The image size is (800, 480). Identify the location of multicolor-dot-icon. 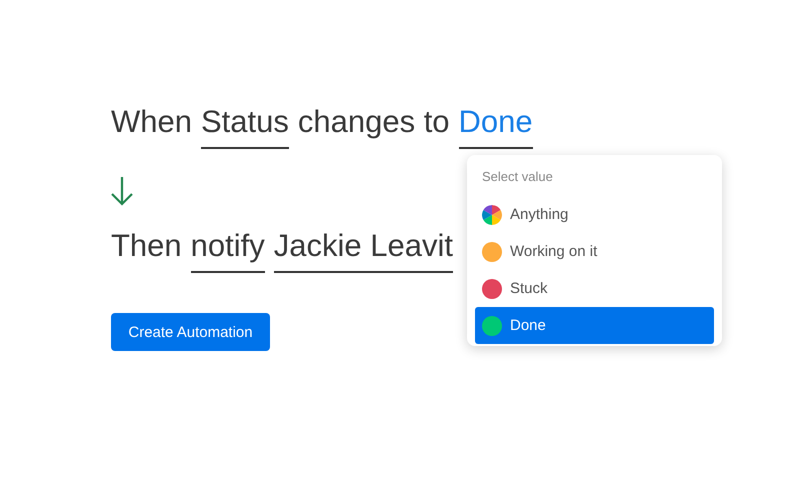
(492, 214).